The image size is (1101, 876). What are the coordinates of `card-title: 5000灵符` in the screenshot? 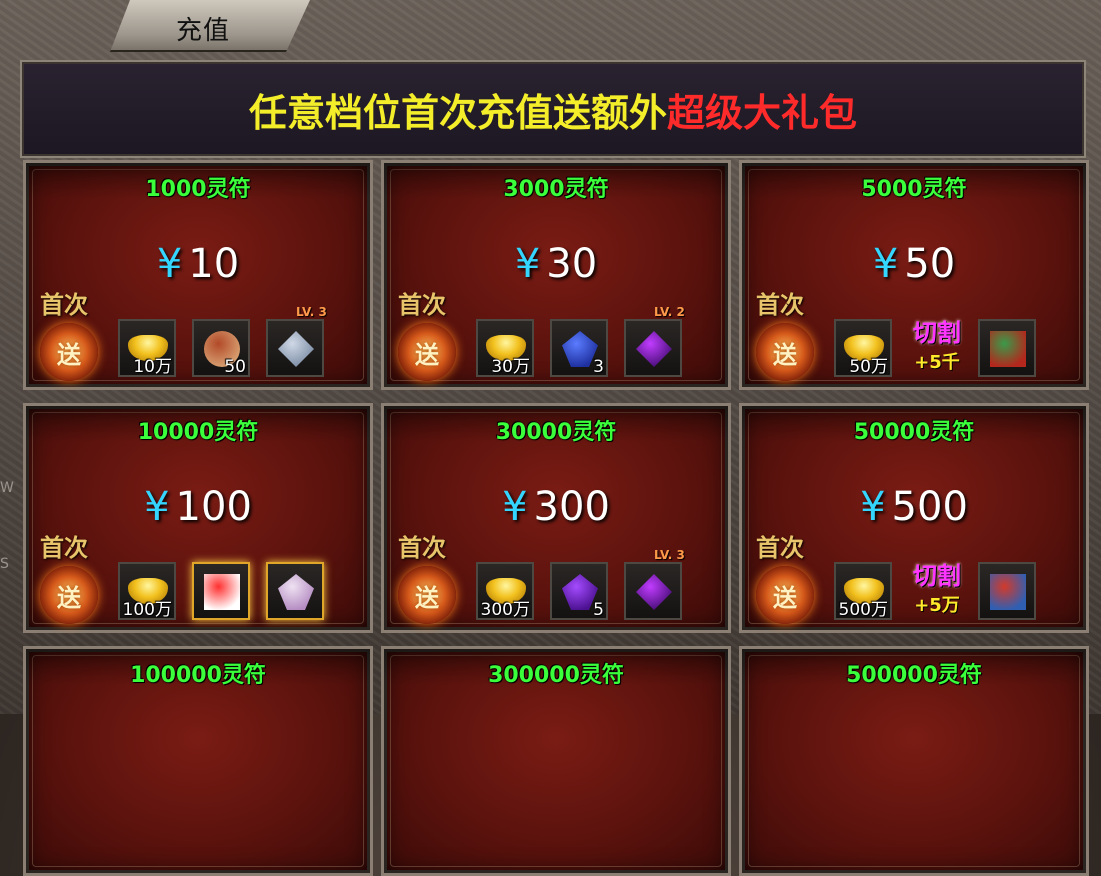 It's located at (914, 189).